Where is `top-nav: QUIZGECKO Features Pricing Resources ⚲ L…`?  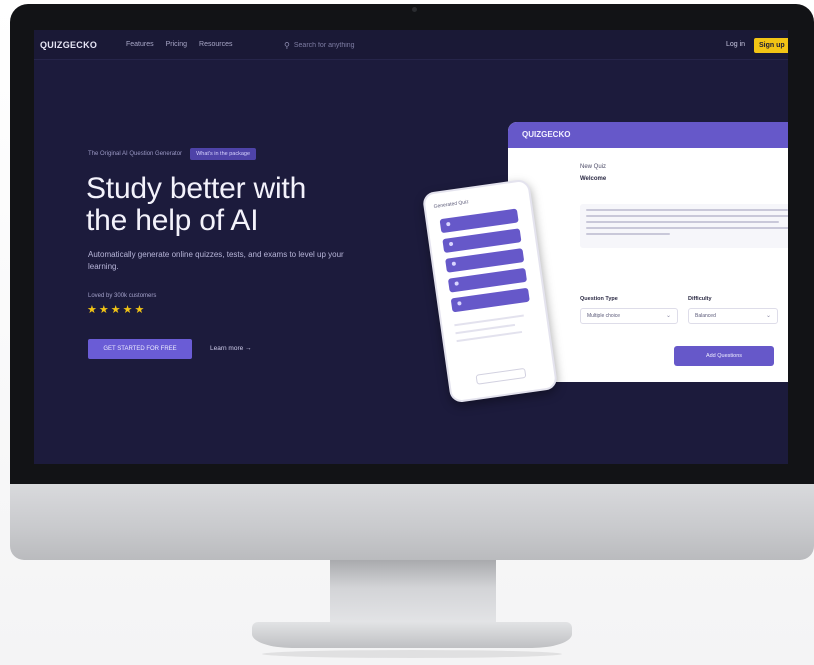 top-nav: QUIZGECKO Features Pricing Resources ⚲ L… is located at coordinates (411, 45).